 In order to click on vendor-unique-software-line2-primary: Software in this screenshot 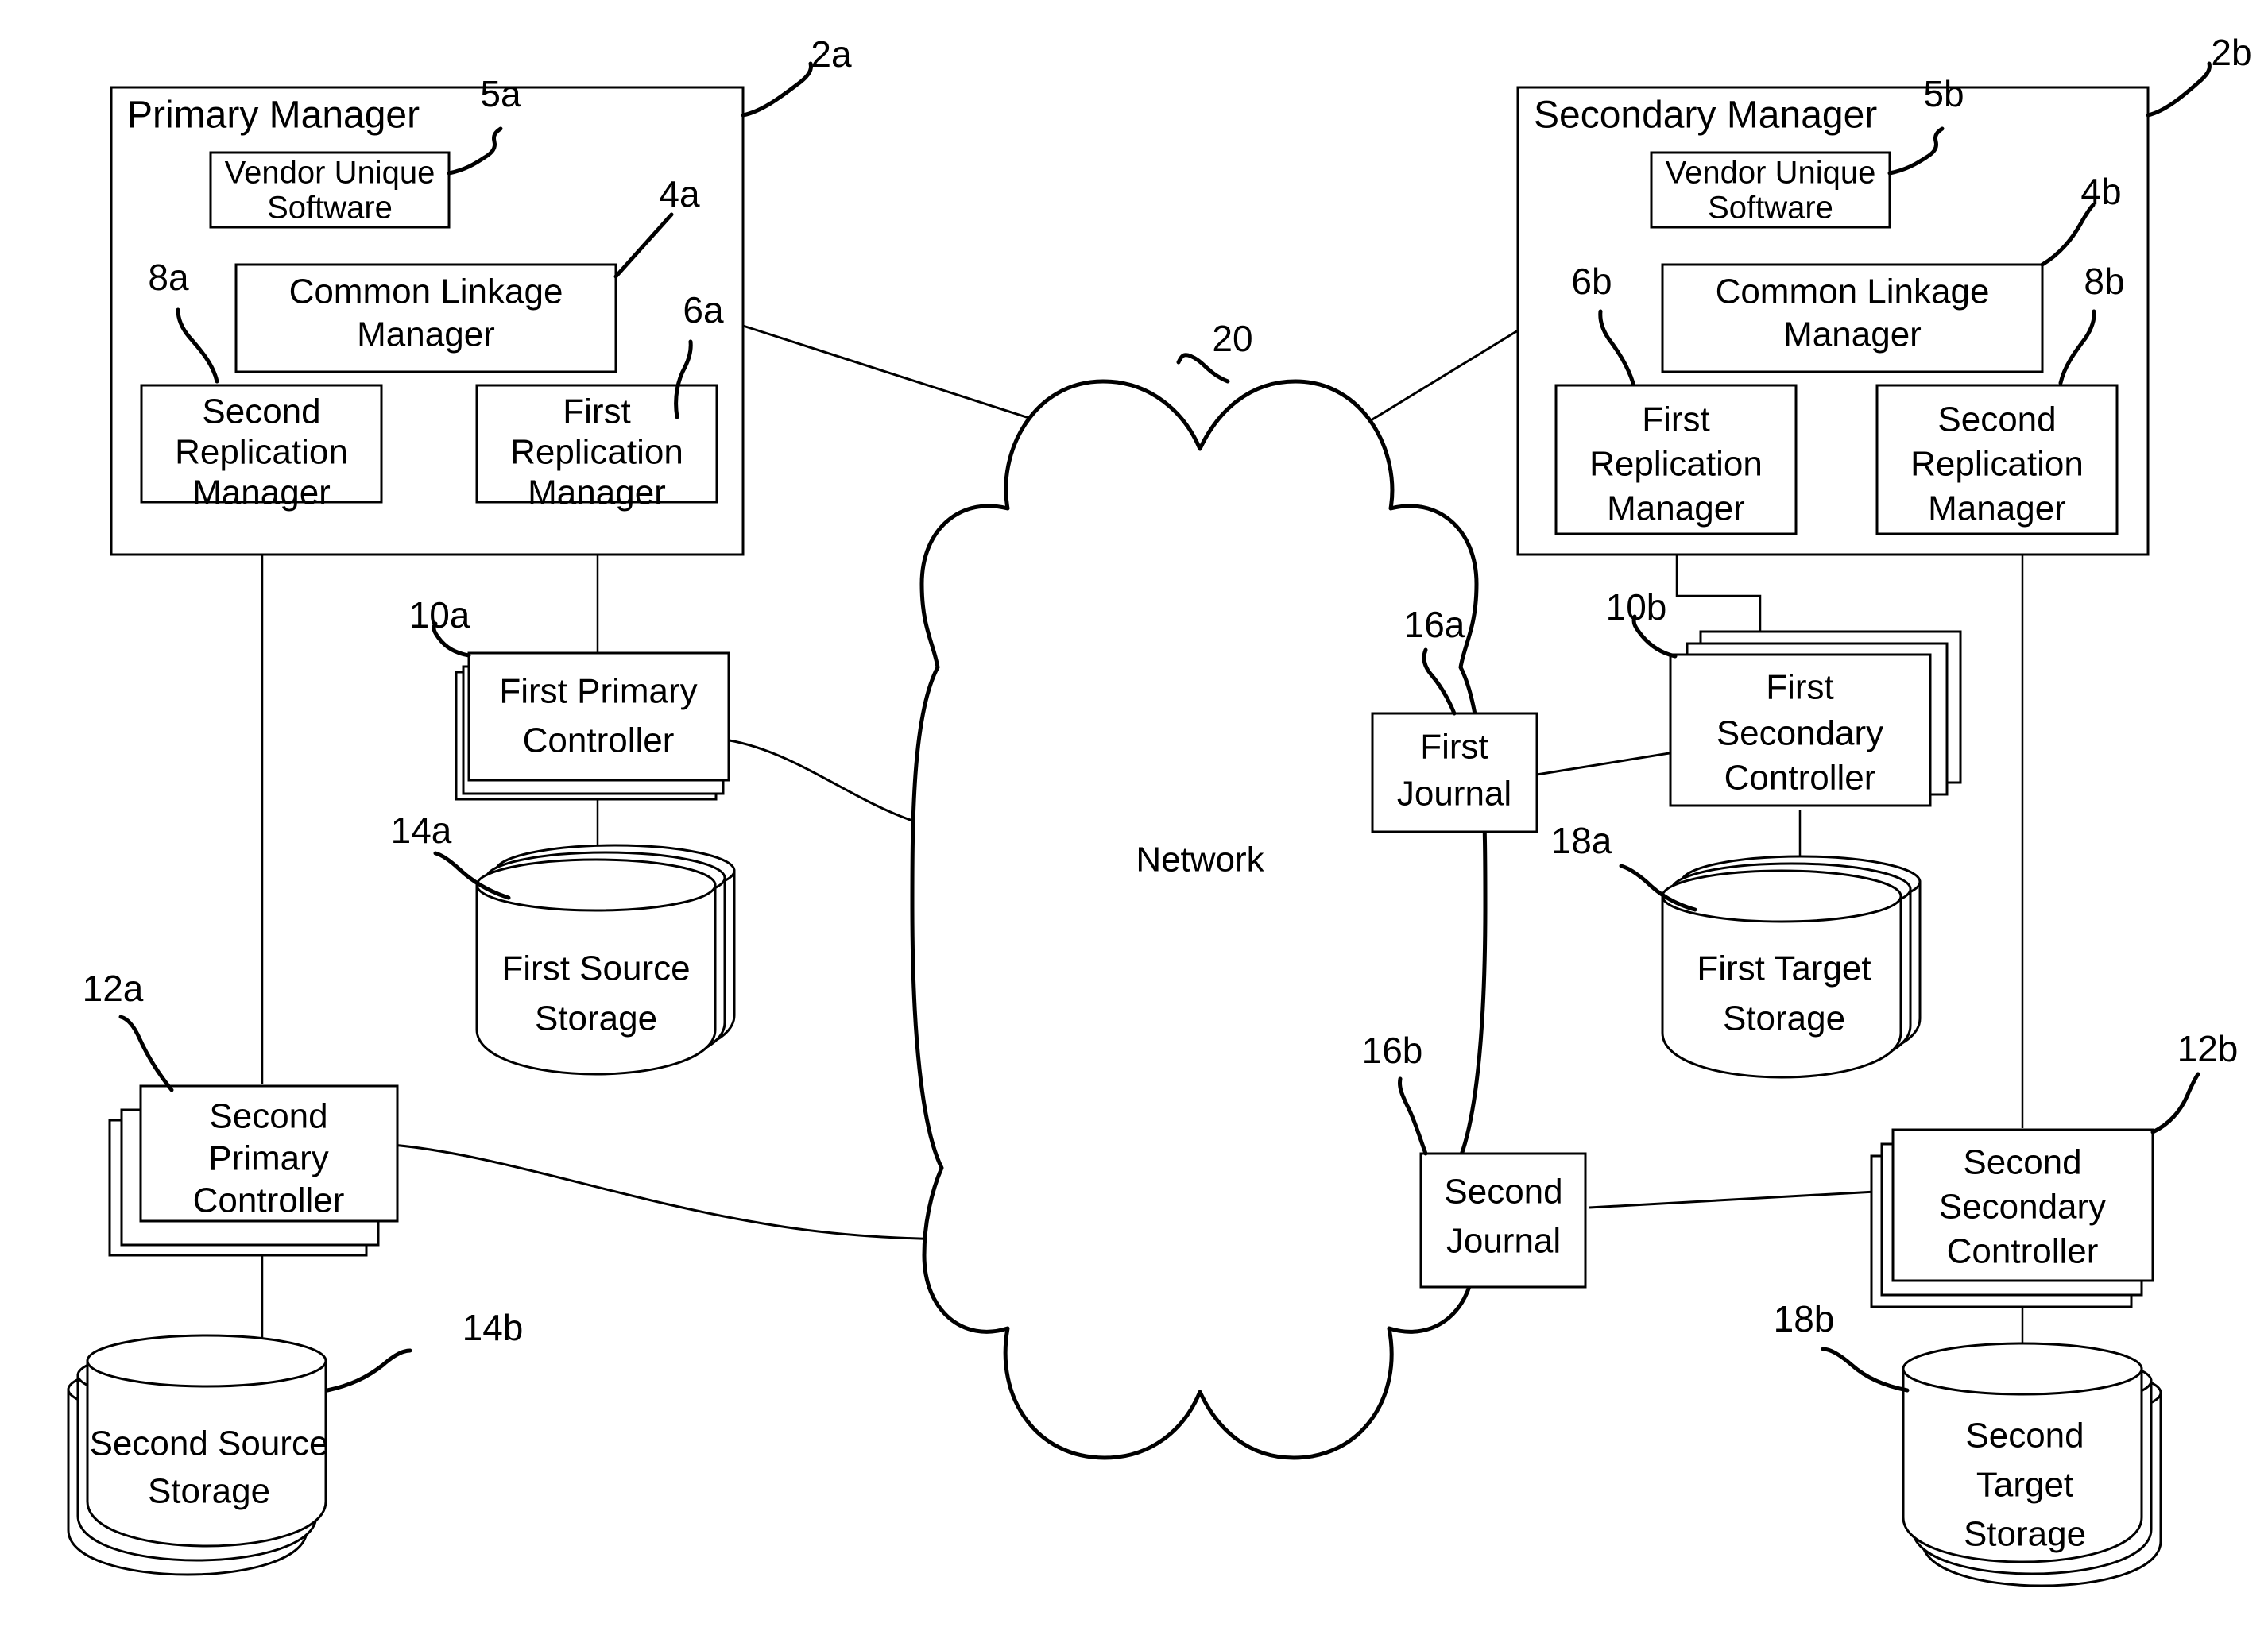, I will do `click(330, 208)`.